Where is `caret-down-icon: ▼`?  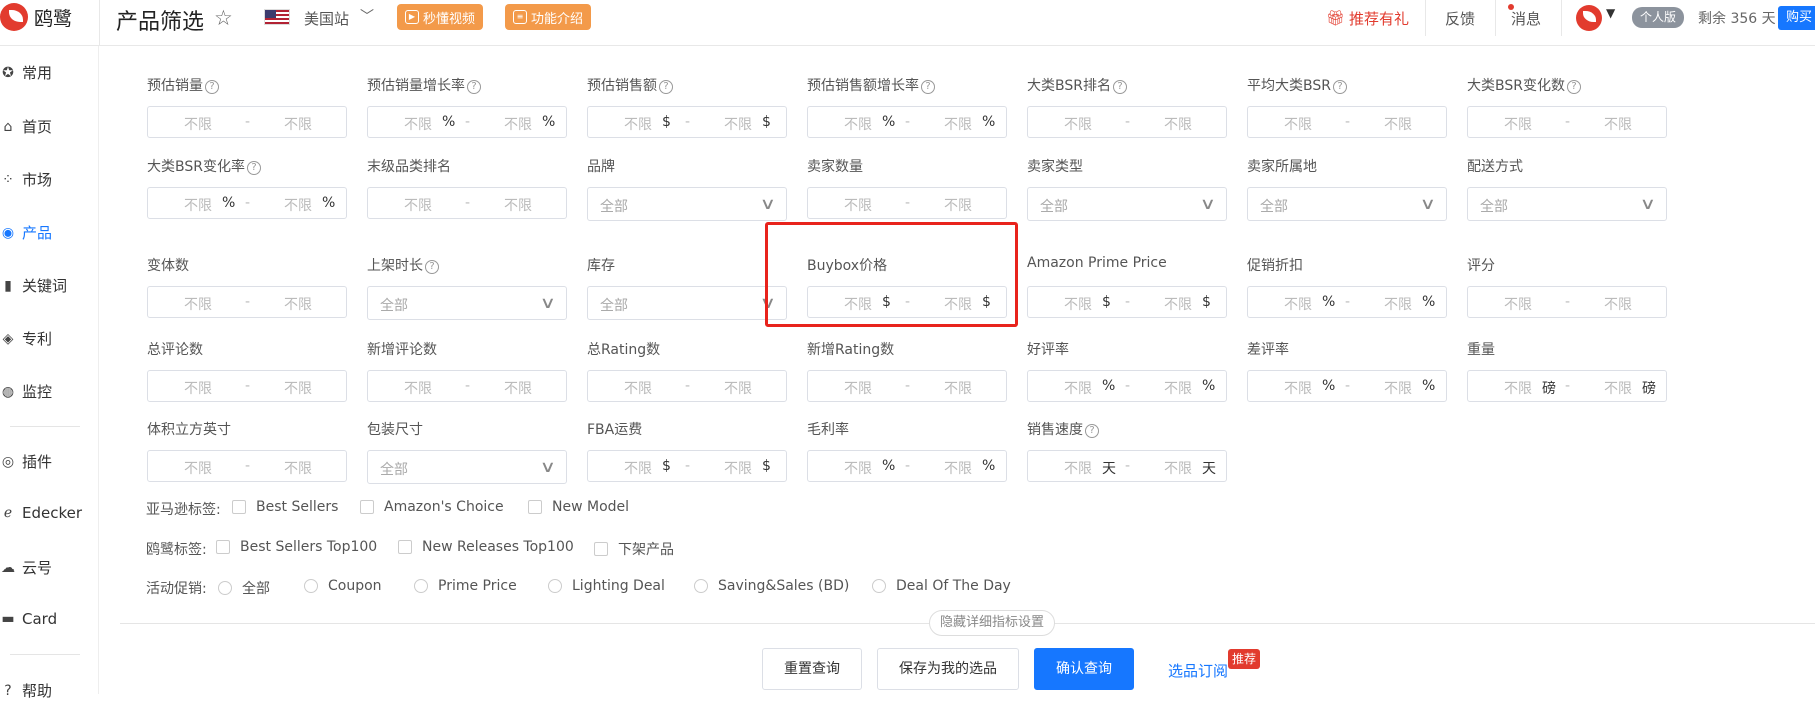
caret-down-icon: ▼ is located at coordinates (1610, 13).